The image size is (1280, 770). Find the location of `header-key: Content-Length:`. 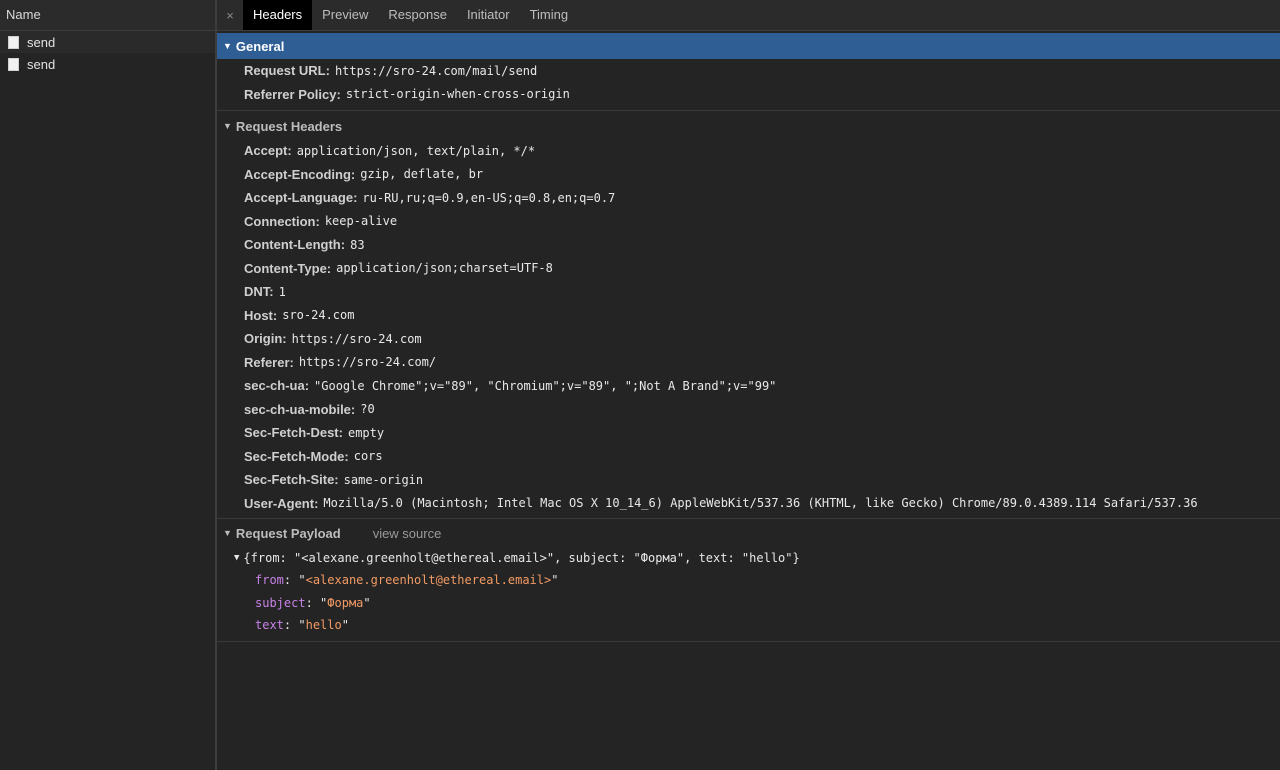

header-key: Content-Length: is located at coordinates (295, 245).